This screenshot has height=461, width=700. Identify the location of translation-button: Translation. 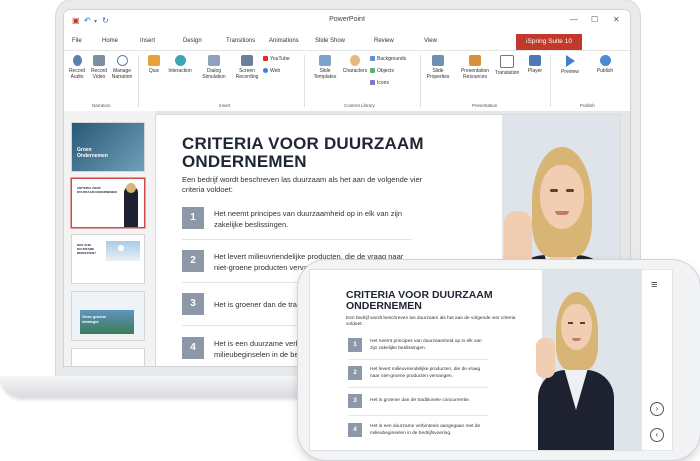
(507, 65).